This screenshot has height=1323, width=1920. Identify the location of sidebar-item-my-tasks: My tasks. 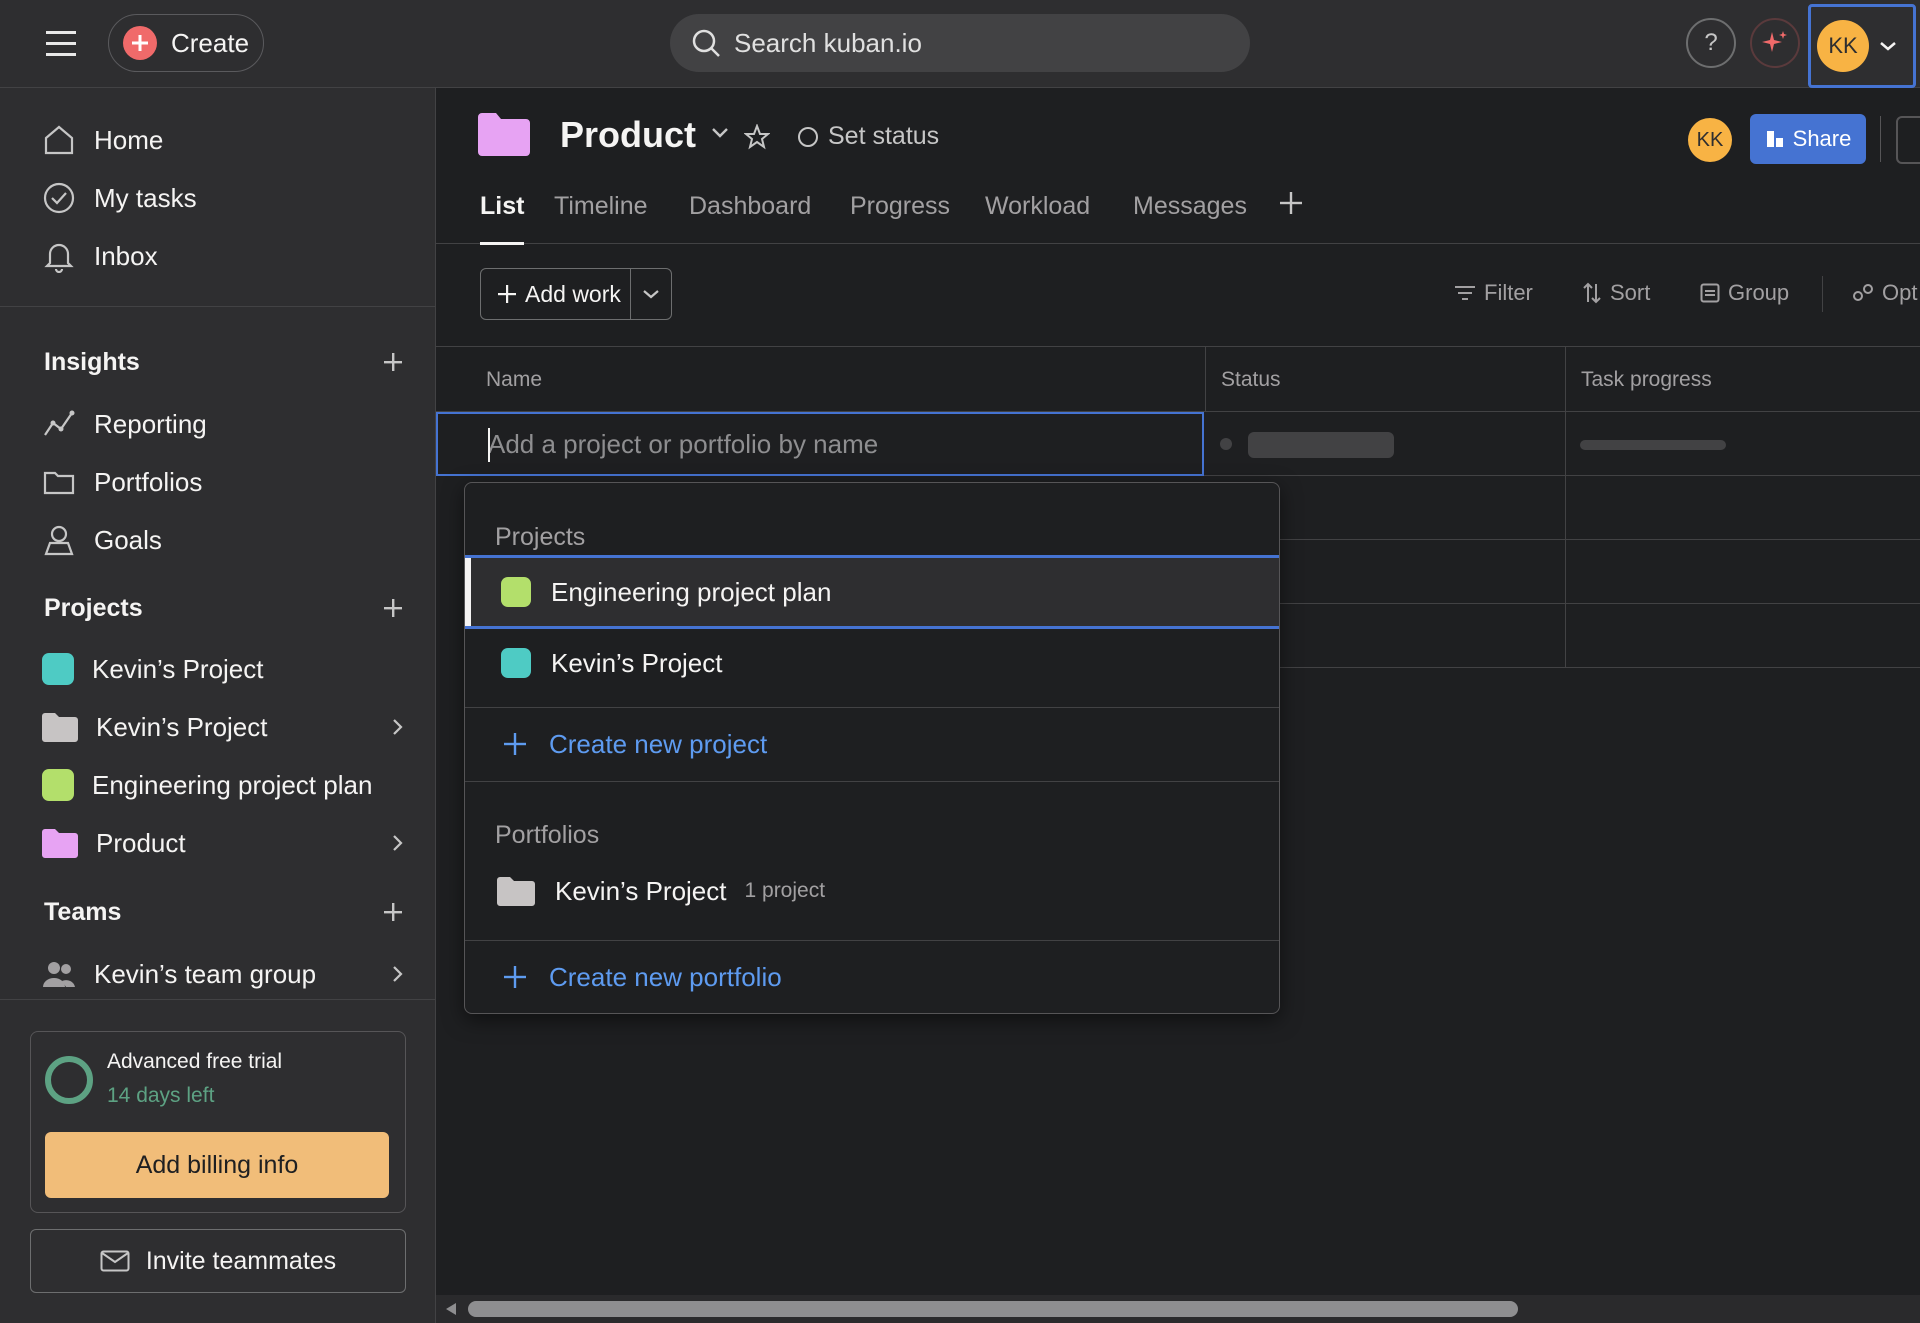
(119, 198).